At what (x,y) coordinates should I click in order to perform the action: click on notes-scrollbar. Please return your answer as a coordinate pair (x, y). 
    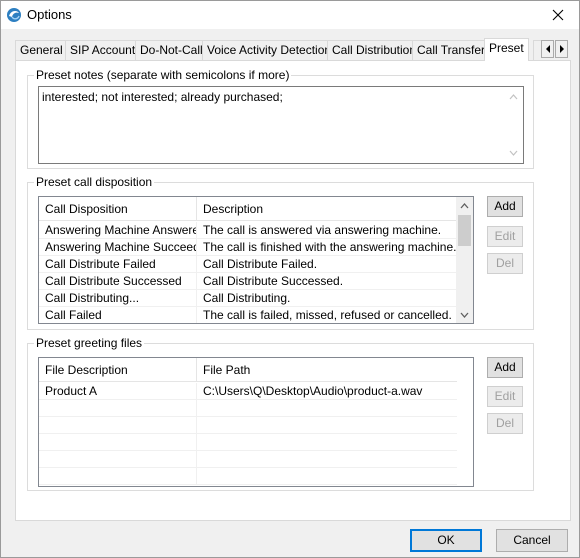
    Looking at the image, I should click on (513, 125).